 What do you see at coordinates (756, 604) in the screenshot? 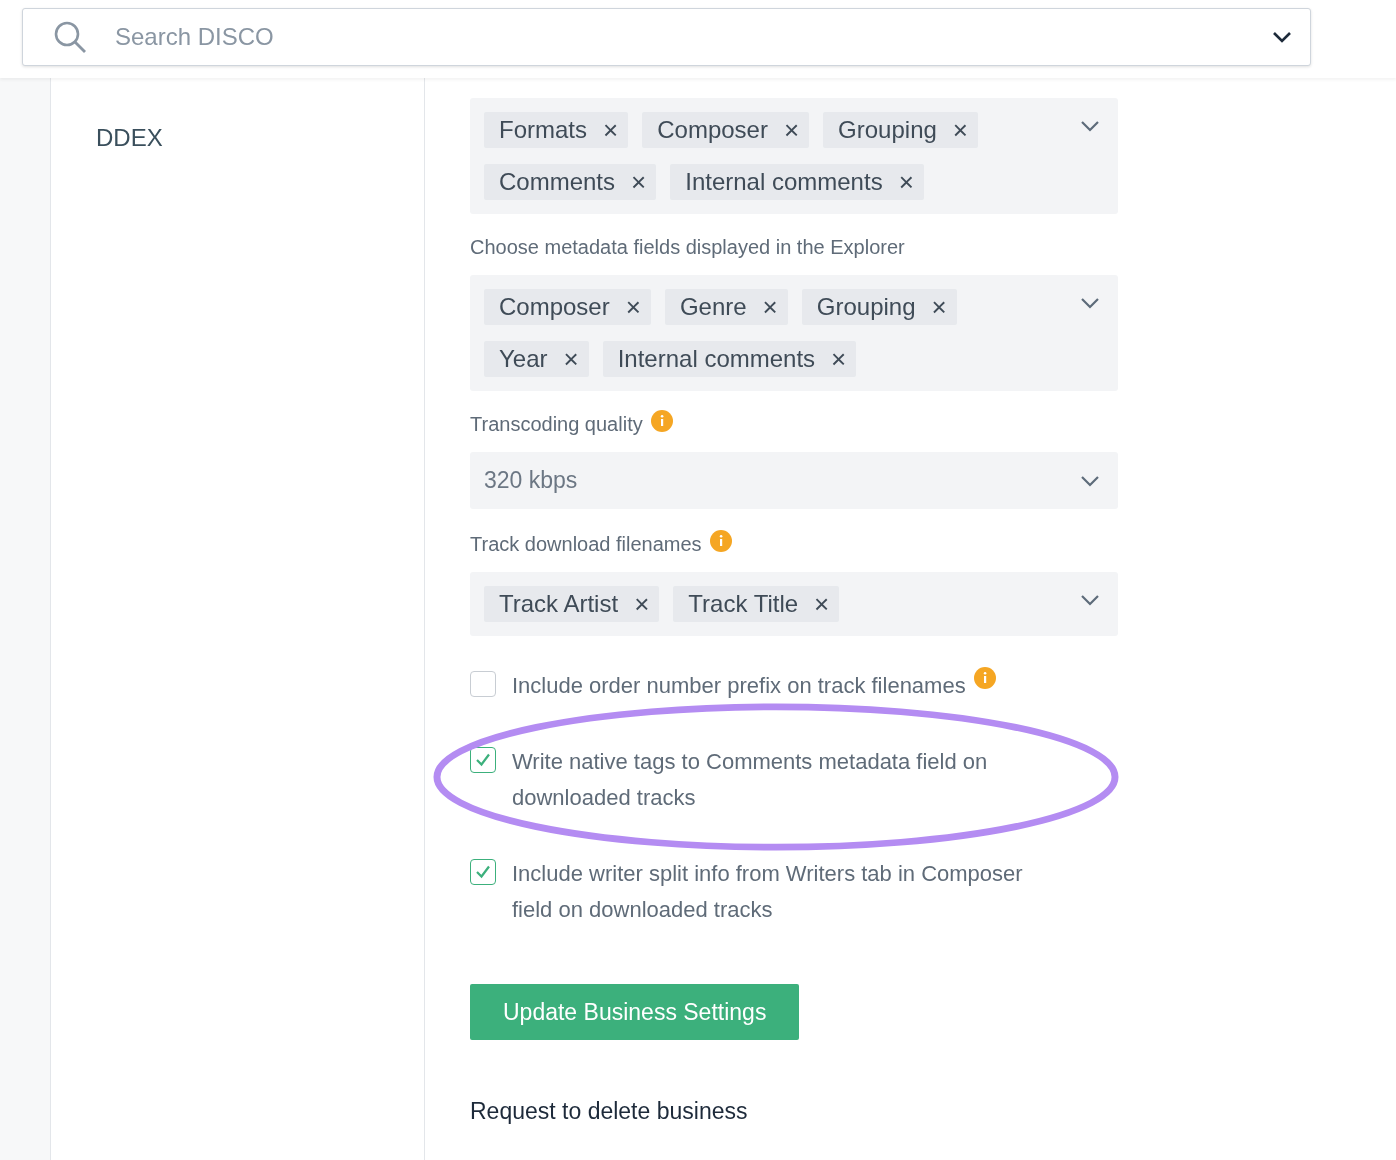
I see `tag-chip: Track Title ×` at bounding box center [756, 604].